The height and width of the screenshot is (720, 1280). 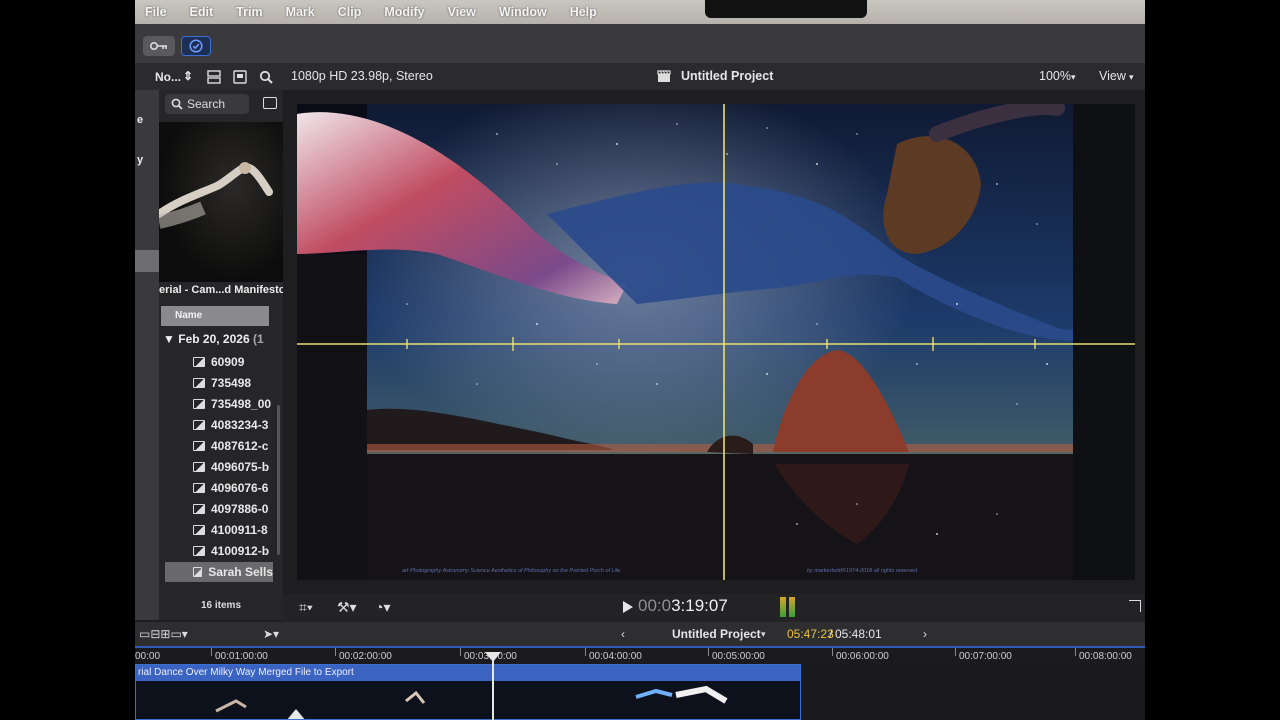 I want to click on list-item: 4100912-b, so click(x=231, y=551).